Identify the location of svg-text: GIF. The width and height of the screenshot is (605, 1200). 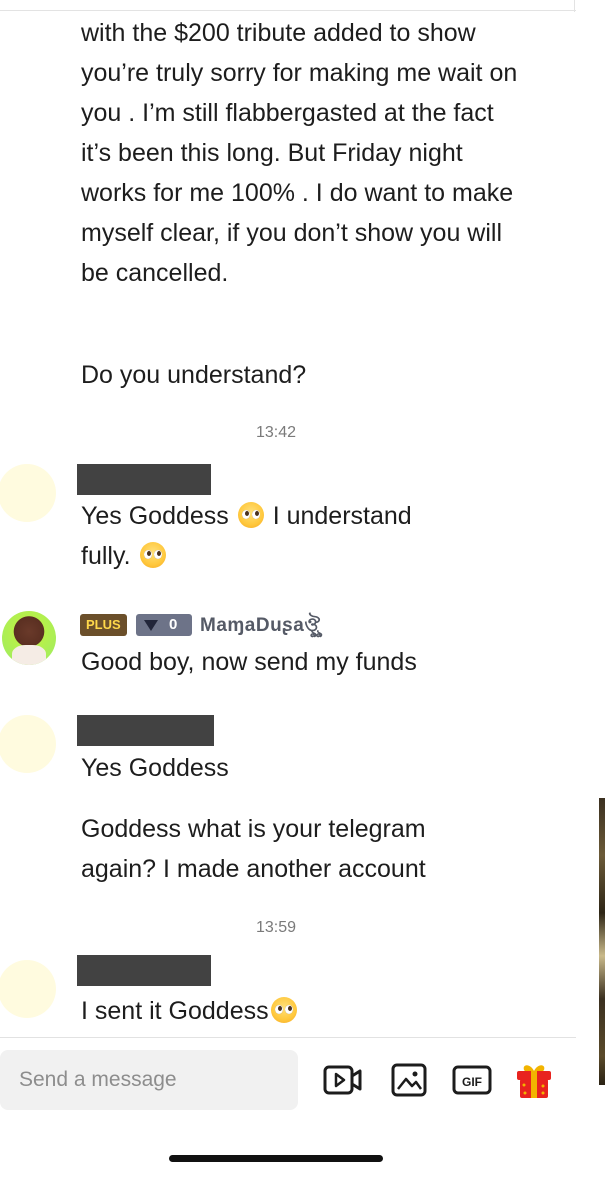
(472, 1082).